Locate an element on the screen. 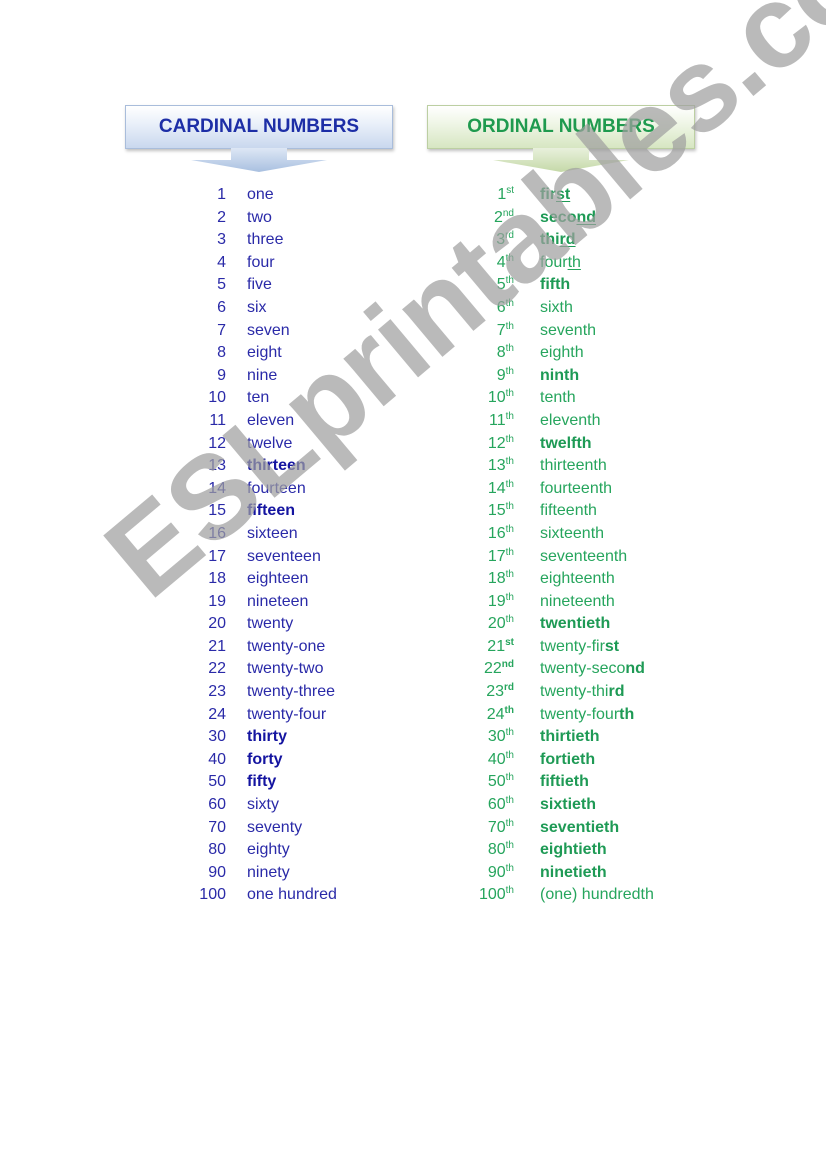 The image size is (826, 1169). ordinal-row: 3rd third is located at coordinates (517, 241).